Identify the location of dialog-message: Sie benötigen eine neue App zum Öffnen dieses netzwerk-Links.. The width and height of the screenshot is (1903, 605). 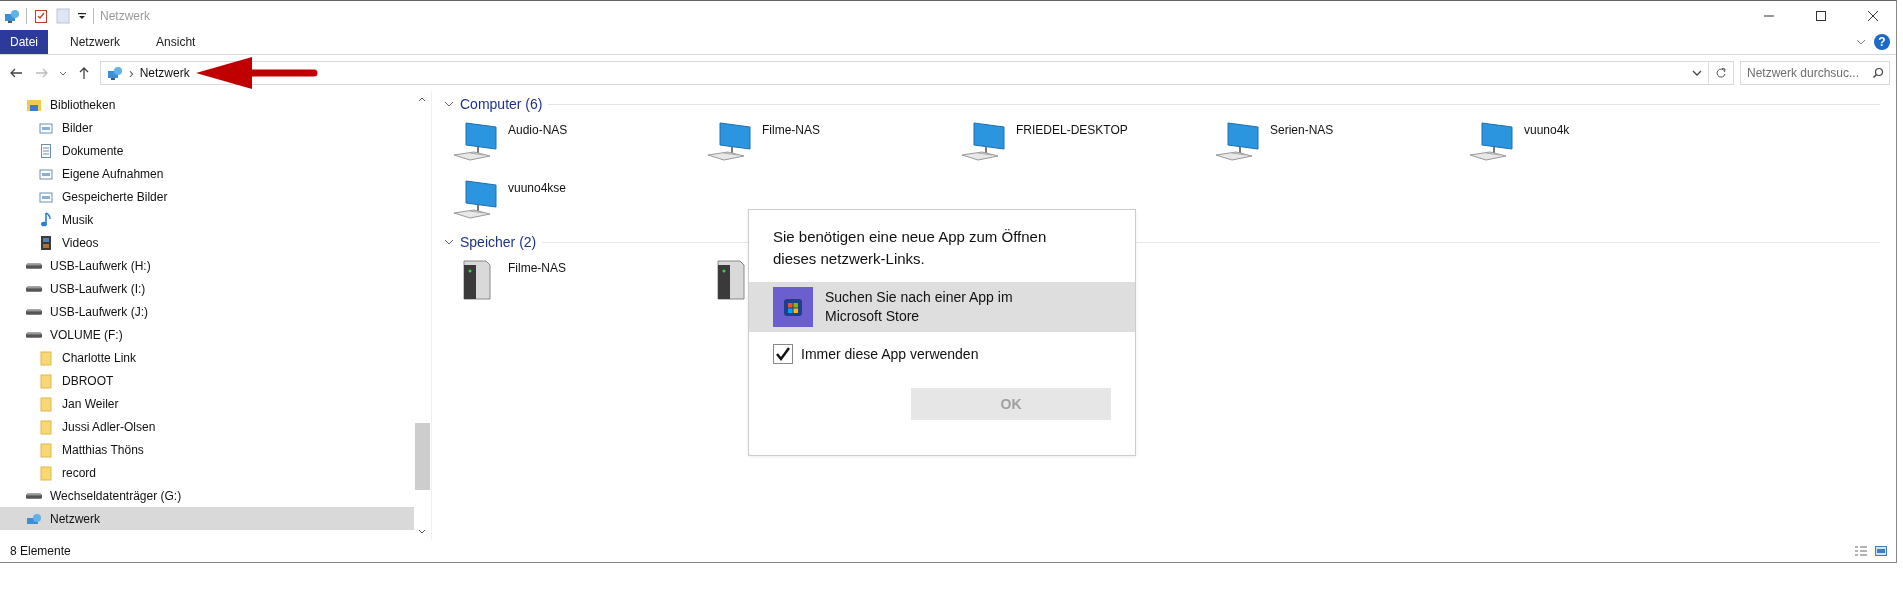
(910, 248).